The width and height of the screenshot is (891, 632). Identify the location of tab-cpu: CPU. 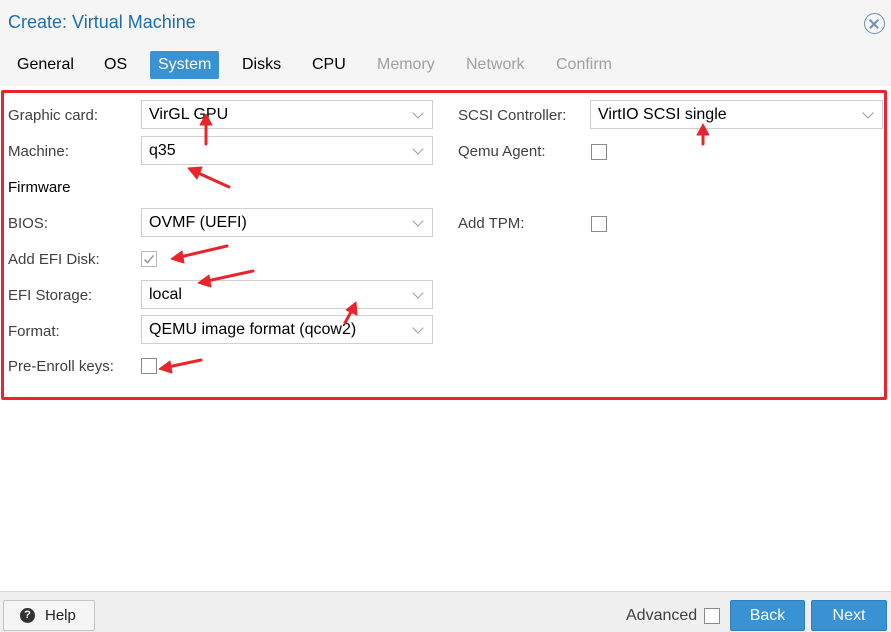
(329, 65).